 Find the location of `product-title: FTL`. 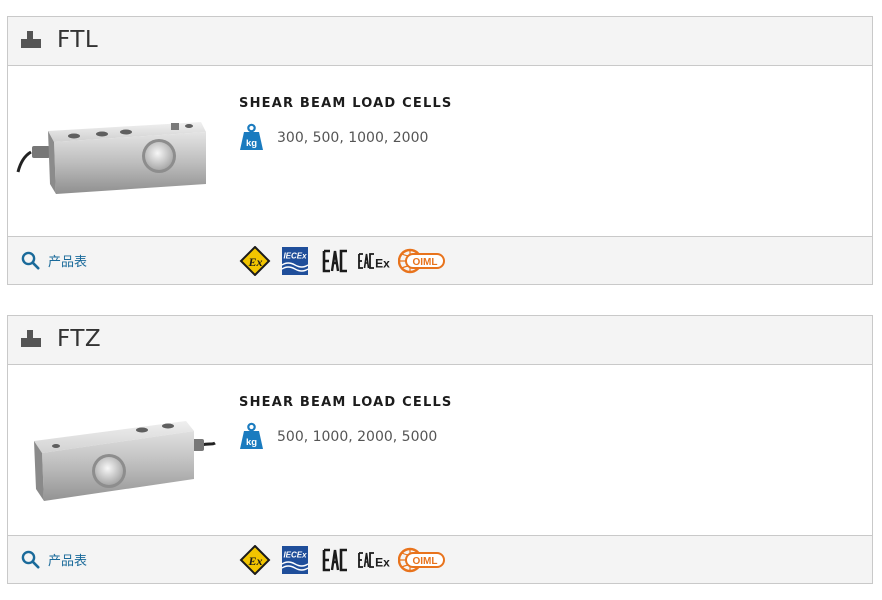

product-title: FTL is located at coordinates (77, 40).